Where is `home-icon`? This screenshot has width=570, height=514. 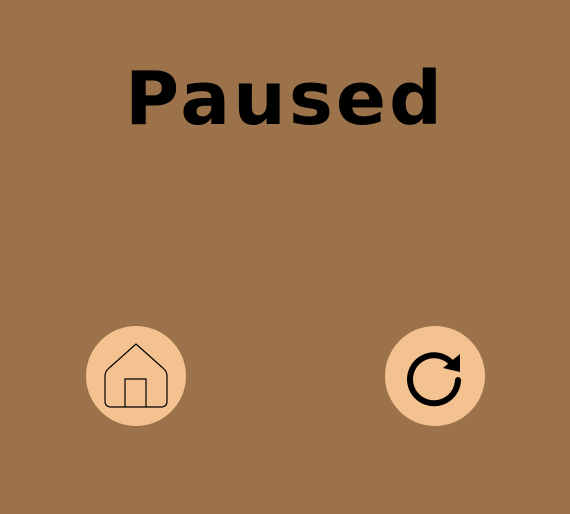 home-icon is located at coordinates (136, 375).